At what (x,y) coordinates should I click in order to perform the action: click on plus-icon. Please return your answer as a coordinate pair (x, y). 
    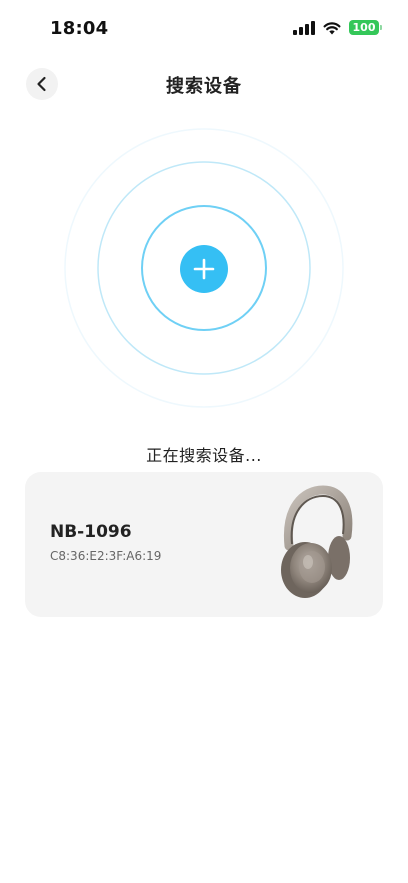
    Looking at the image, I should click on (204, 269).